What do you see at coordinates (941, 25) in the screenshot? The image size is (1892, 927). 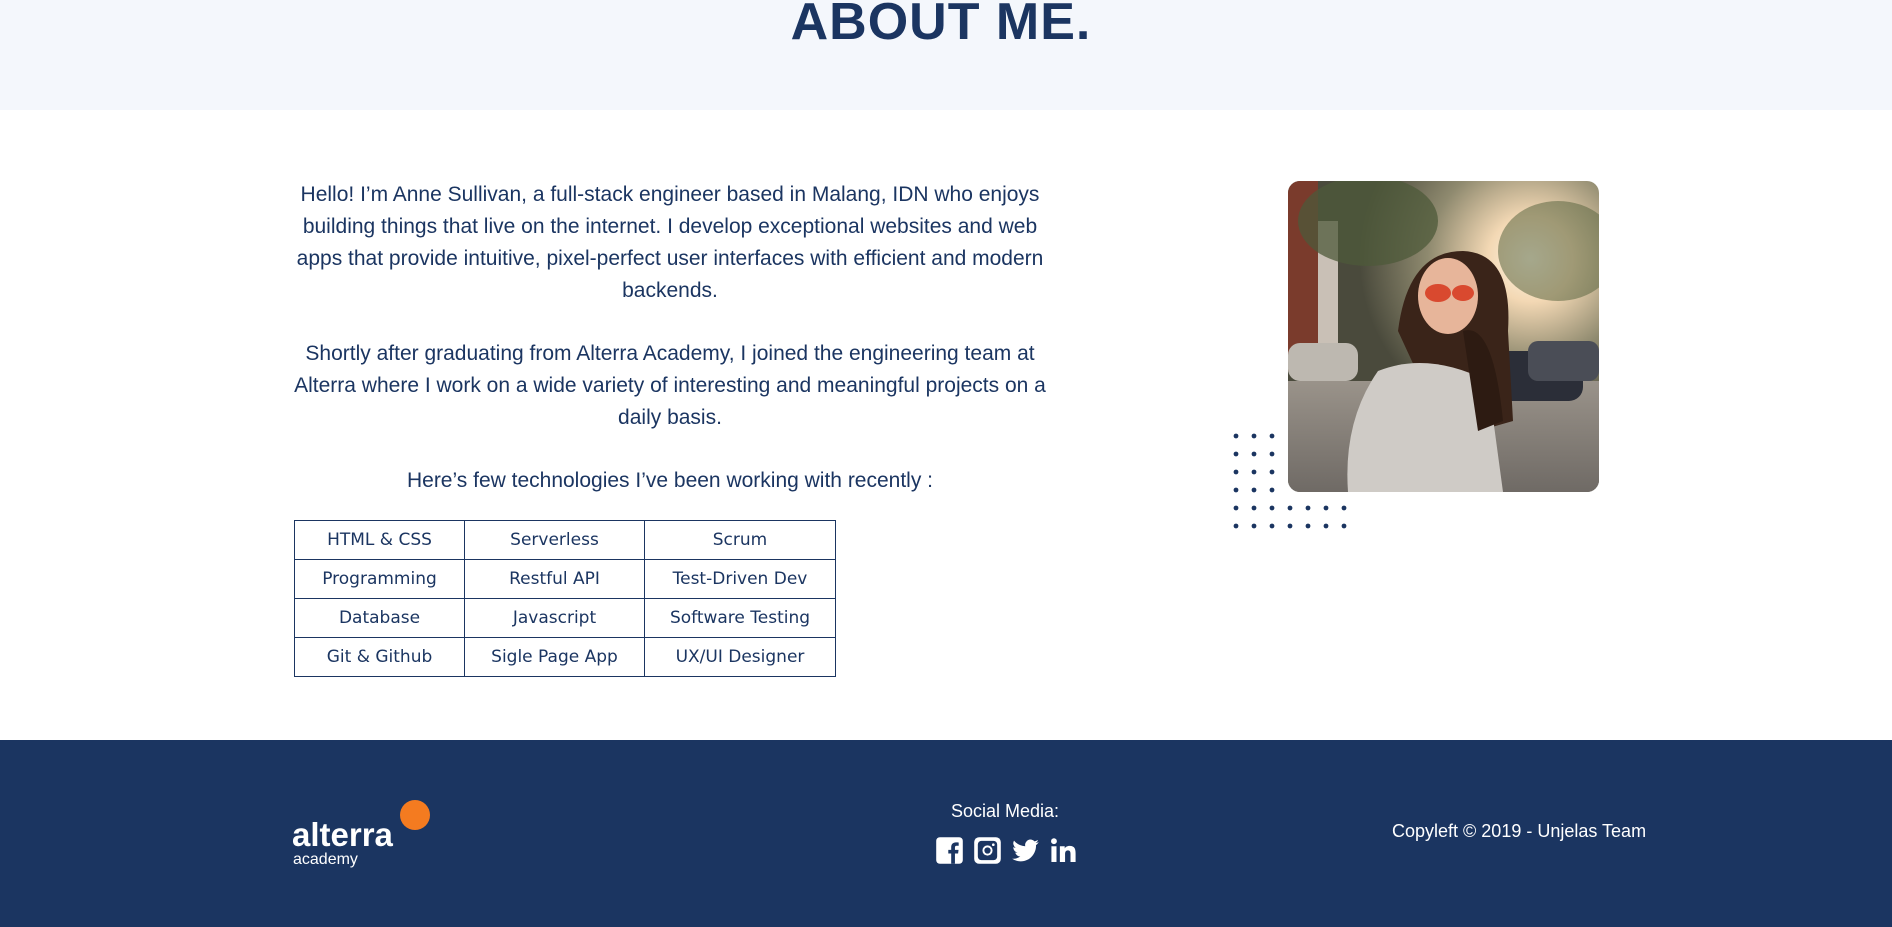 I see `page-title: ABOUT ME.` at bounding box center [941, 25].